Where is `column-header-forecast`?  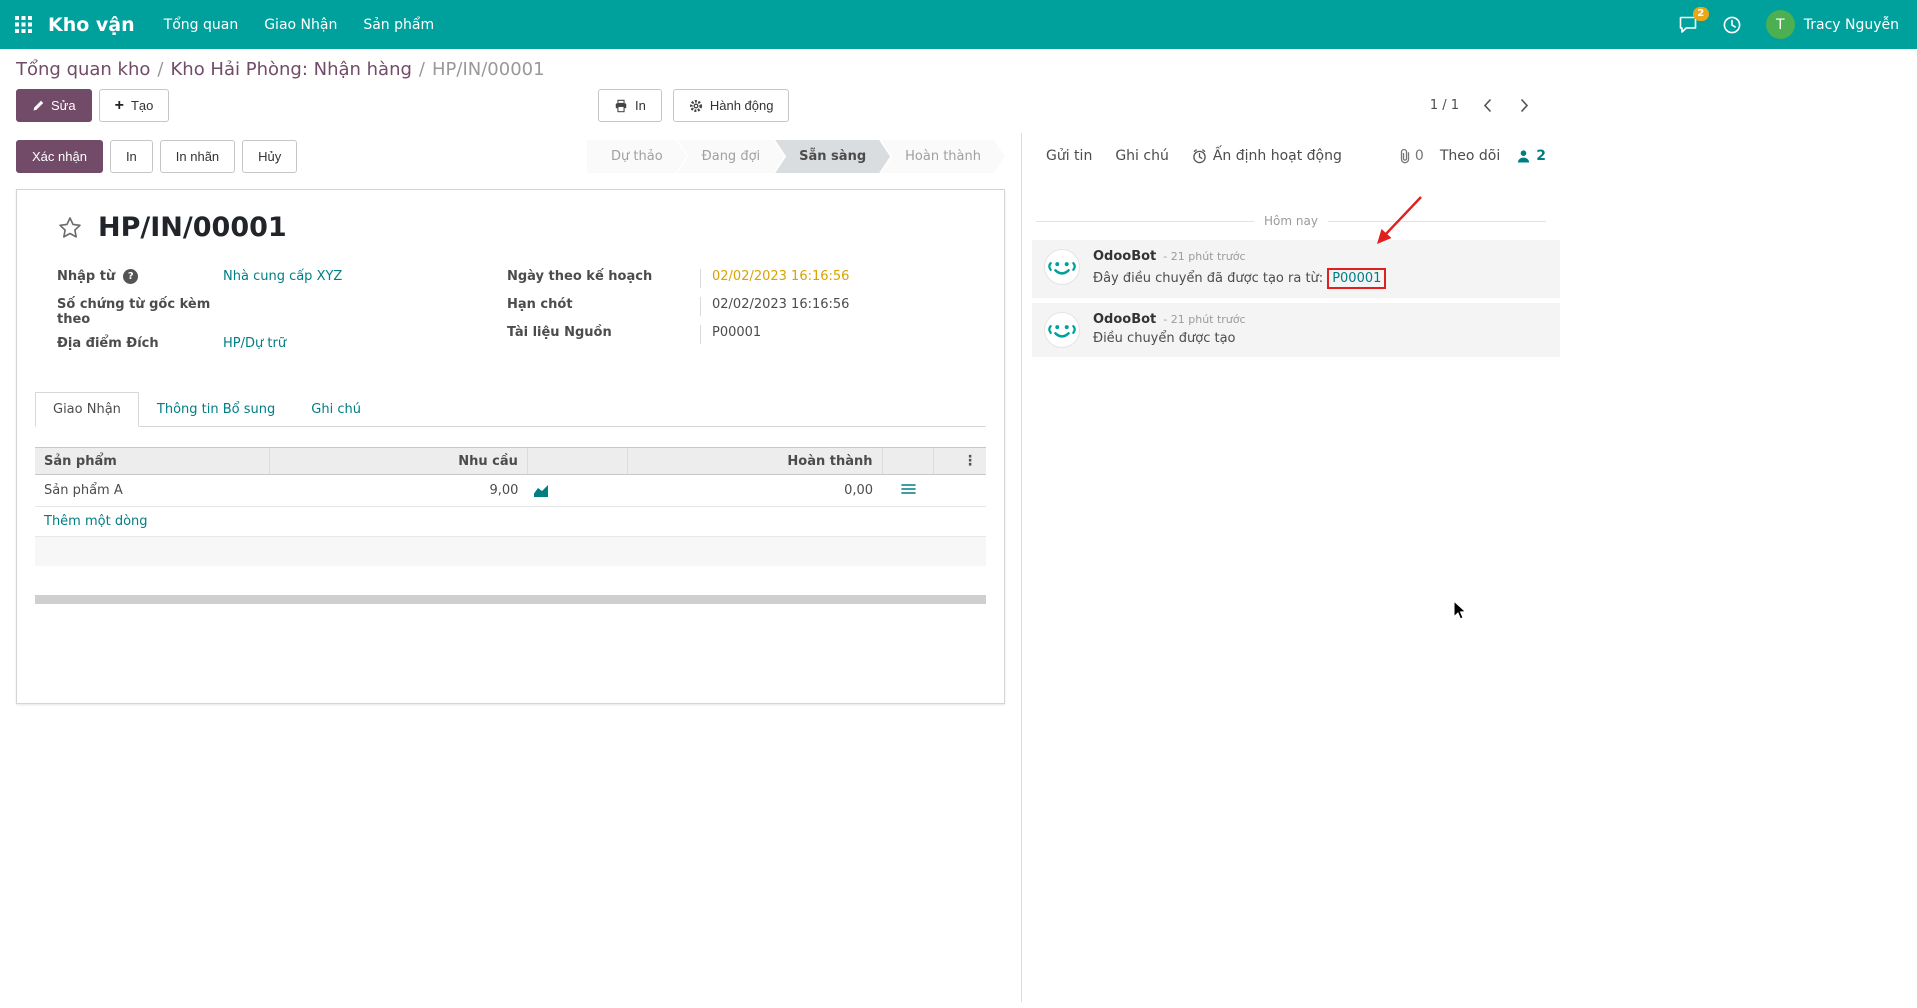
column-header-forecast is located at coordinates (577, 461).